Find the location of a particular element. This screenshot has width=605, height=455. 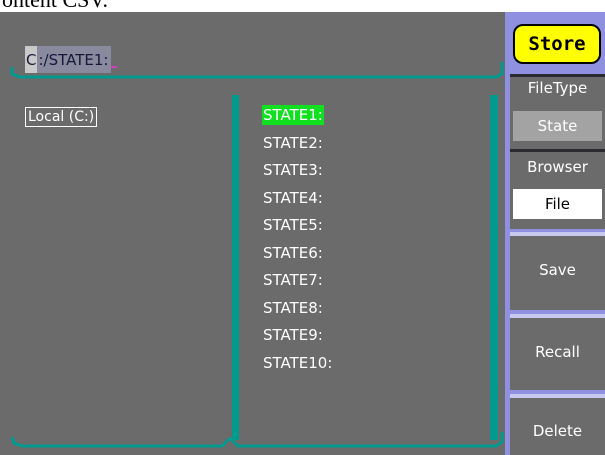

browser-label: Browser is located at coordinates (557, 167).